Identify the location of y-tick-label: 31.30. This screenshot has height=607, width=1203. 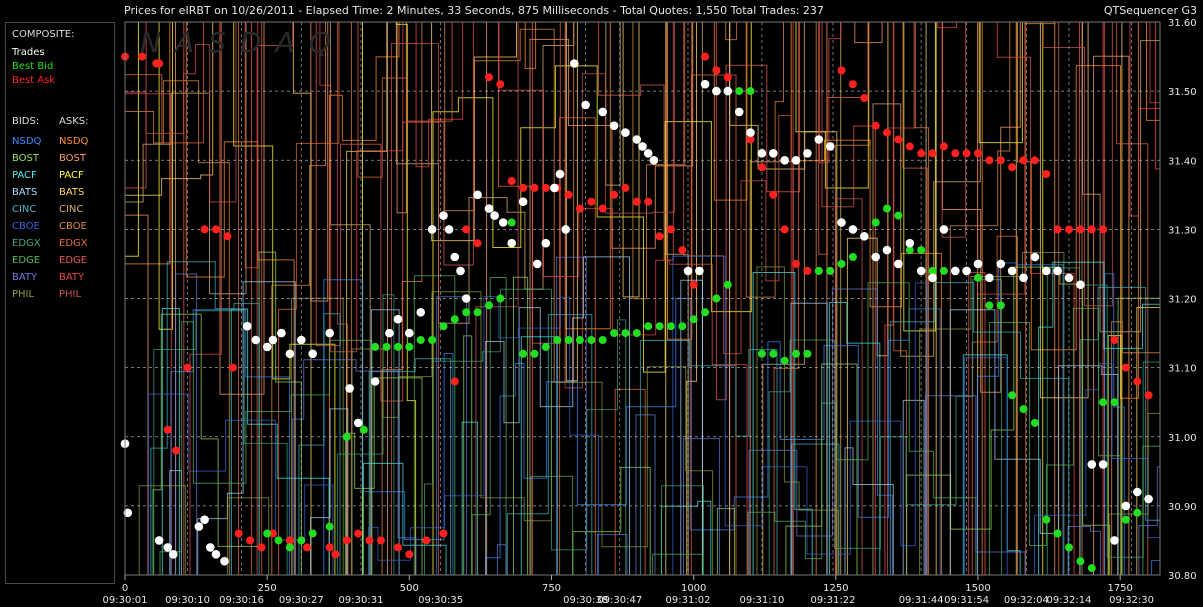
(1182, 230).